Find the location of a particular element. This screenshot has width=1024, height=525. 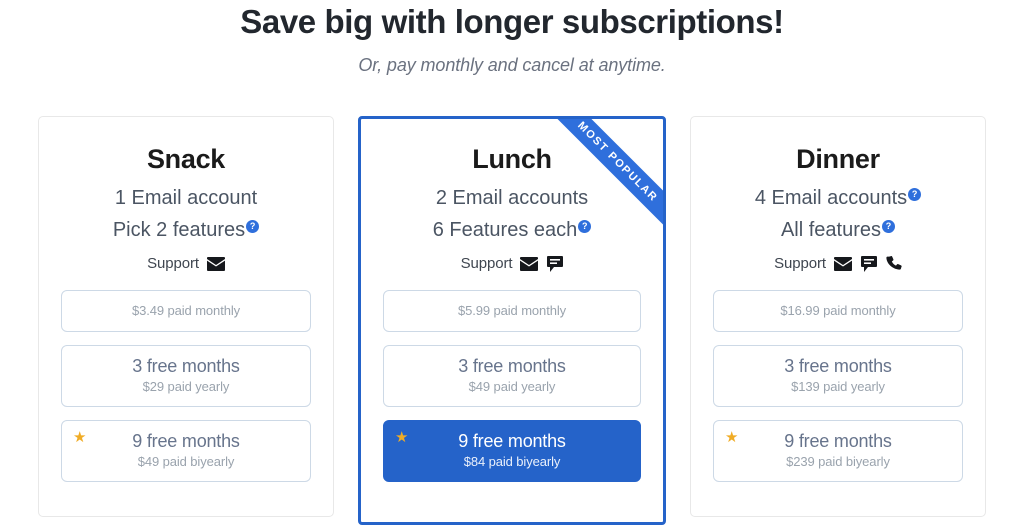

plan-name-snack: Snack is located at coordinates (186, 159).